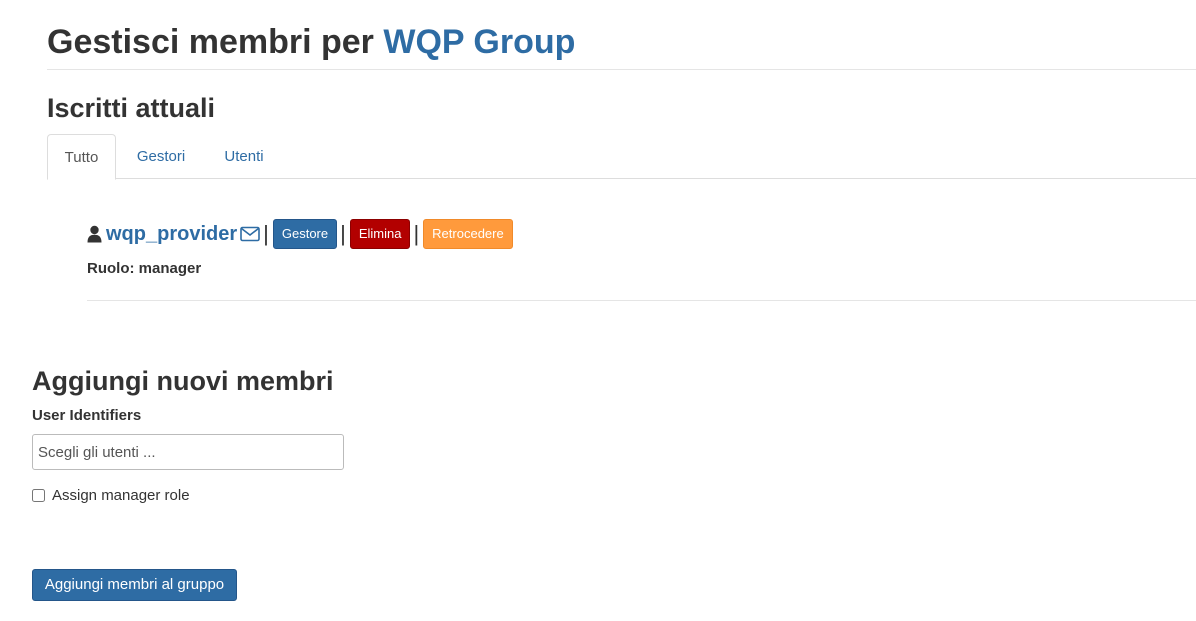 The image size is (1196, 621). What do you see at coordinates (188, 452) in the screenshot?
I see `user-identifiers-input` at bounding box center [188, 452].